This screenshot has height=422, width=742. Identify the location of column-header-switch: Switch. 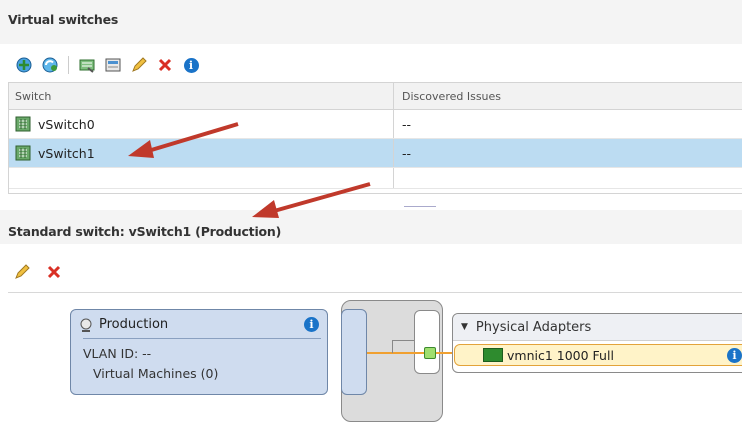
(201, 96).